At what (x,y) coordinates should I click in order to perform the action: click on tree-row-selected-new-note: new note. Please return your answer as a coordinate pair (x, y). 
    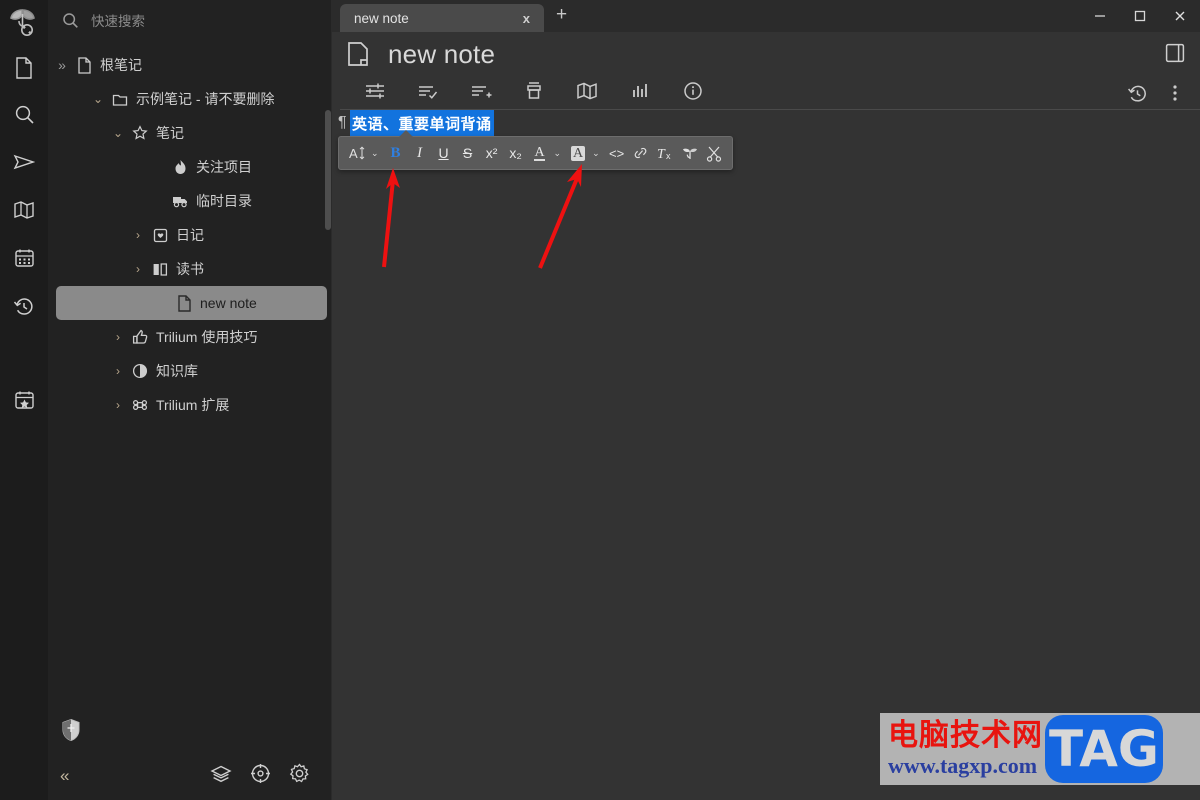
    Looking at the image, I should click on (191, 303).